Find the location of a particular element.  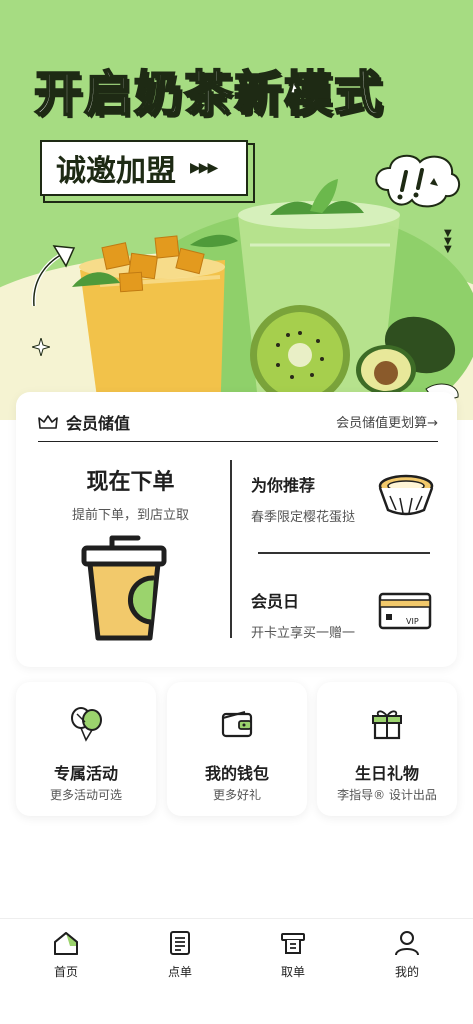

wallet-icon is located at coordinates (237, 724).